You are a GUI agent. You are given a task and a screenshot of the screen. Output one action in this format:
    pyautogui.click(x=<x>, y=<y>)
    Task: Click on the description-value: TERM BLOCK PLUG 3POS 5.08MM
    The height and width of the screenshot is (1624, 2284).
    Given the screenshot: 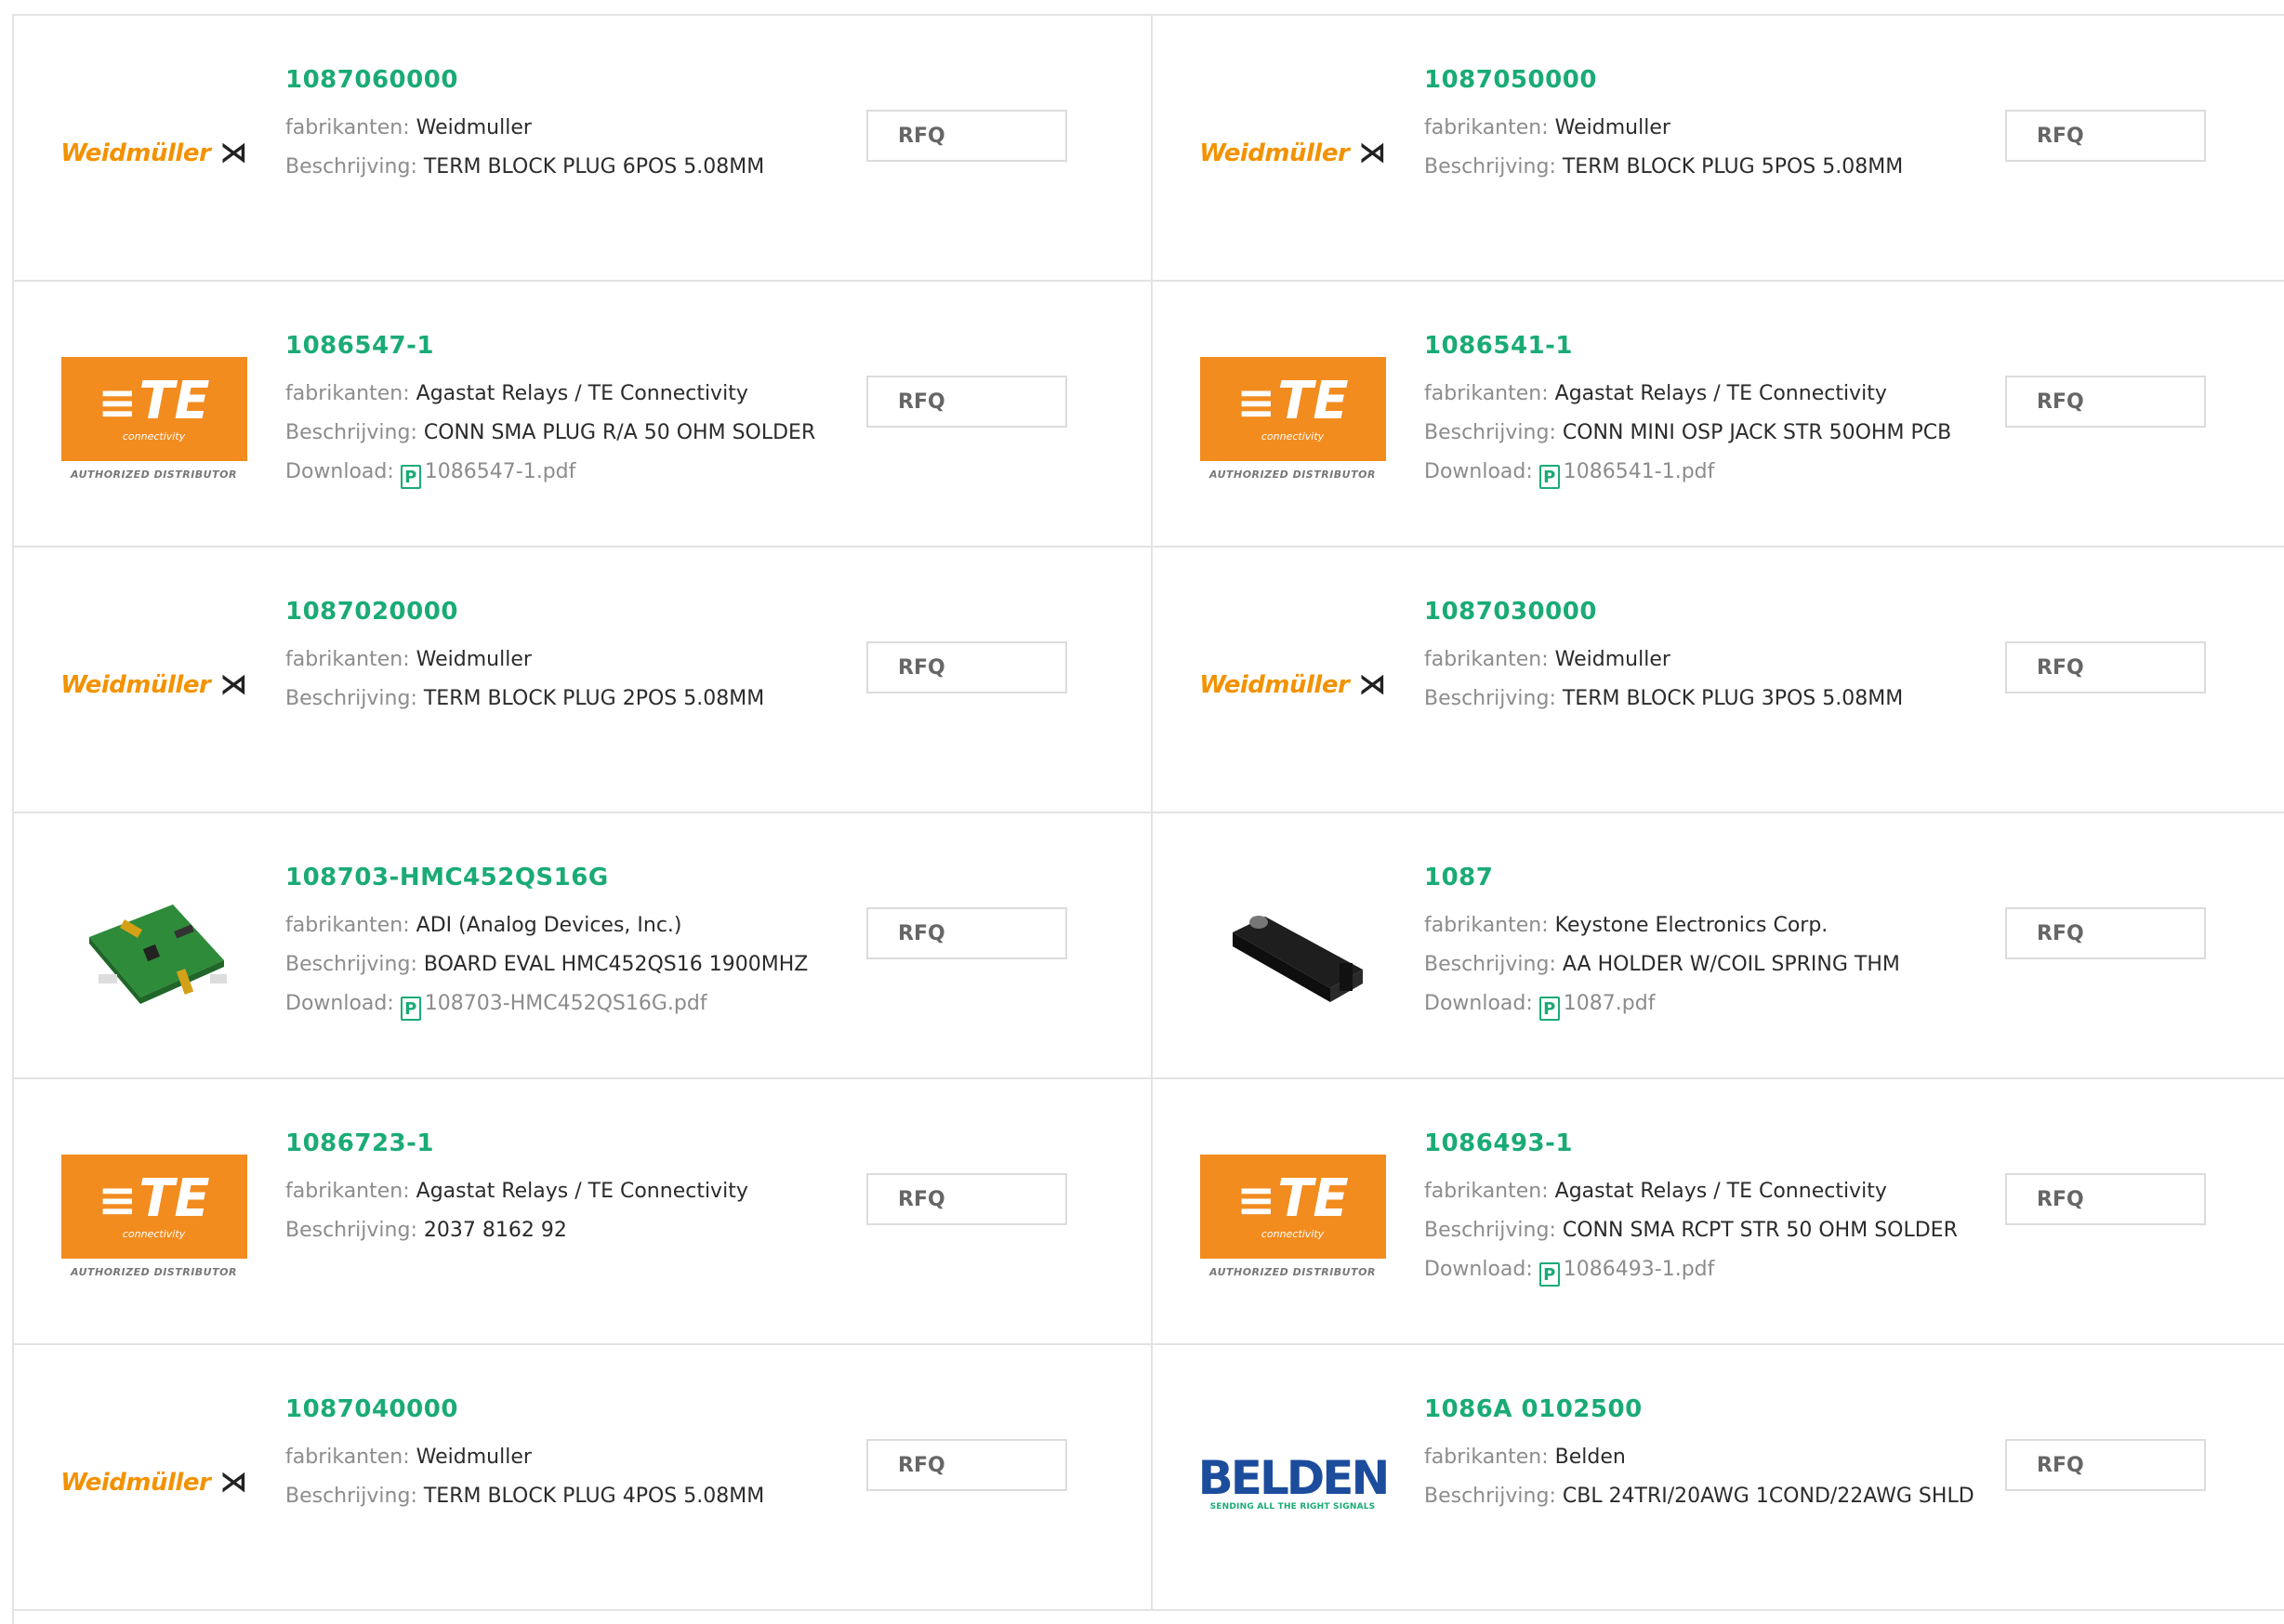 What is the action you would take?
    pyautogui.click(x=1733, y=699)
    